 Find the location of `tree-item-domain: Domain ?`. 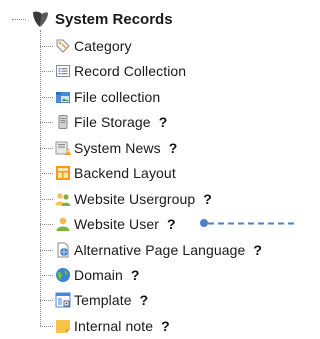

tree-item-domain: Domain ? is located at coordinates (97, 275).